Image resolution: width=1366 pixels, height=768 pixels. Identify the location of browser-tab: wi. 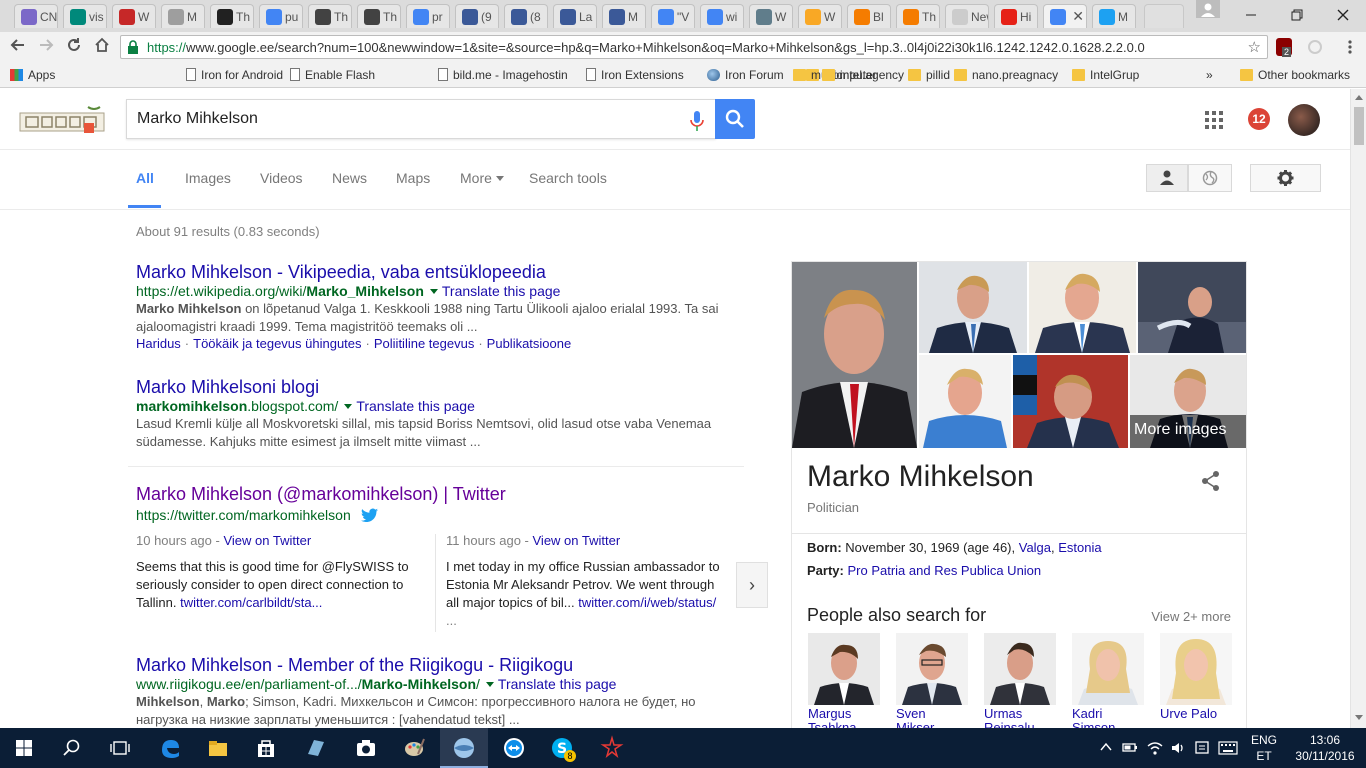
(722, 16).